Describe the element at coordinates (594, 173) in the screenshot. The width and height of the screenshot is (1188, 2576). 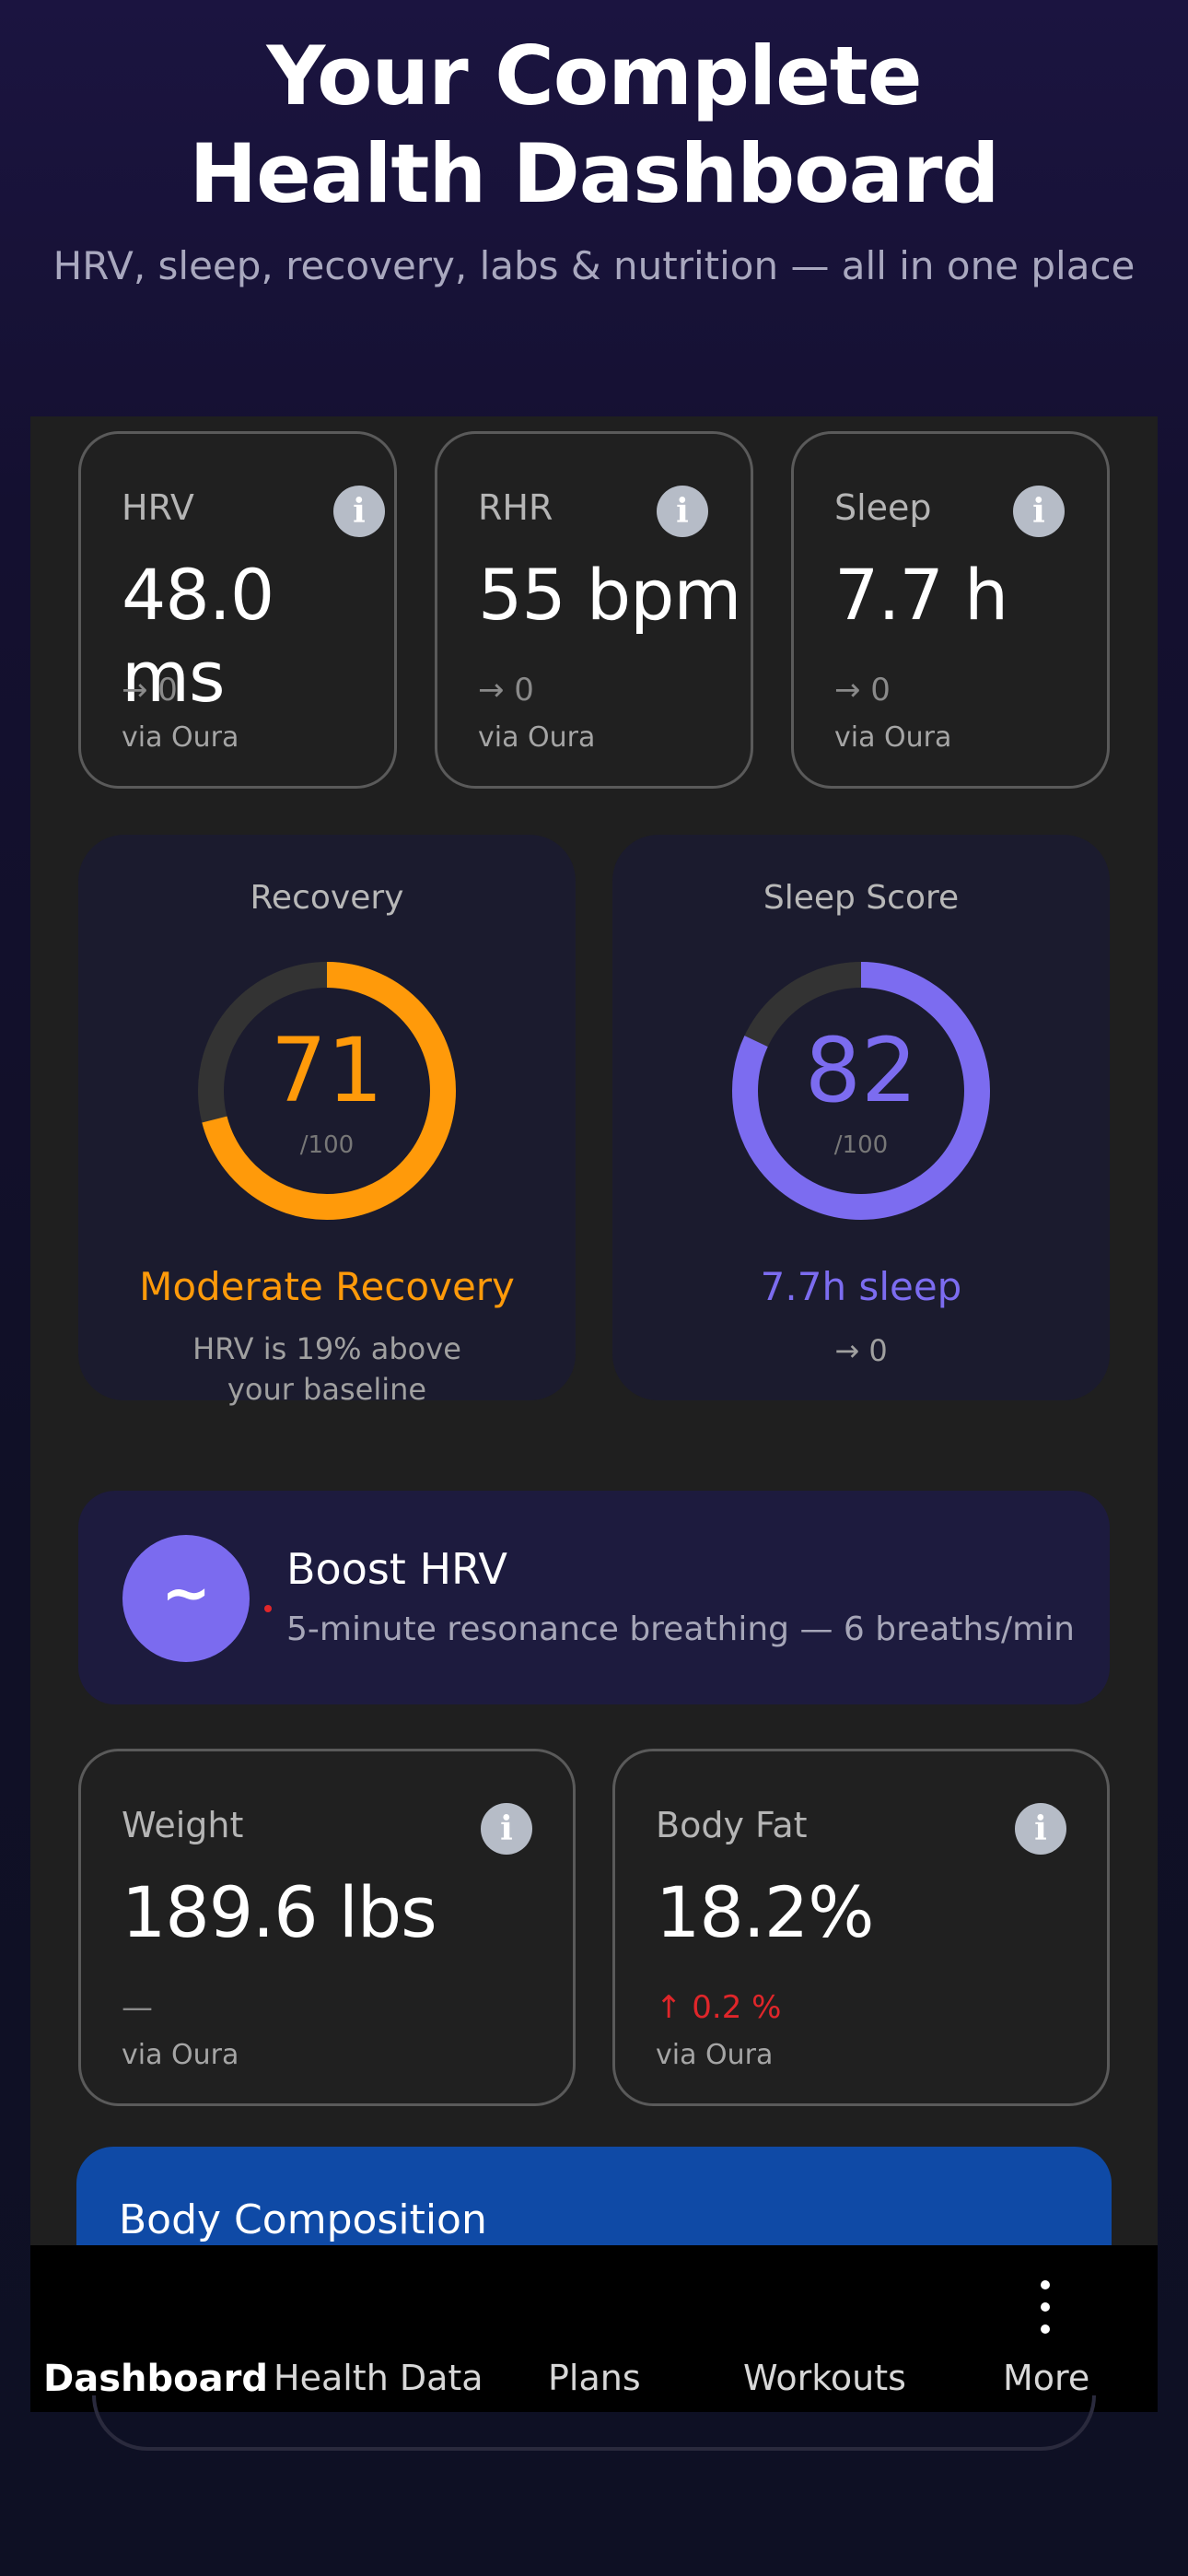
I see `hero-title-line2: Health Dashboard` at that location.